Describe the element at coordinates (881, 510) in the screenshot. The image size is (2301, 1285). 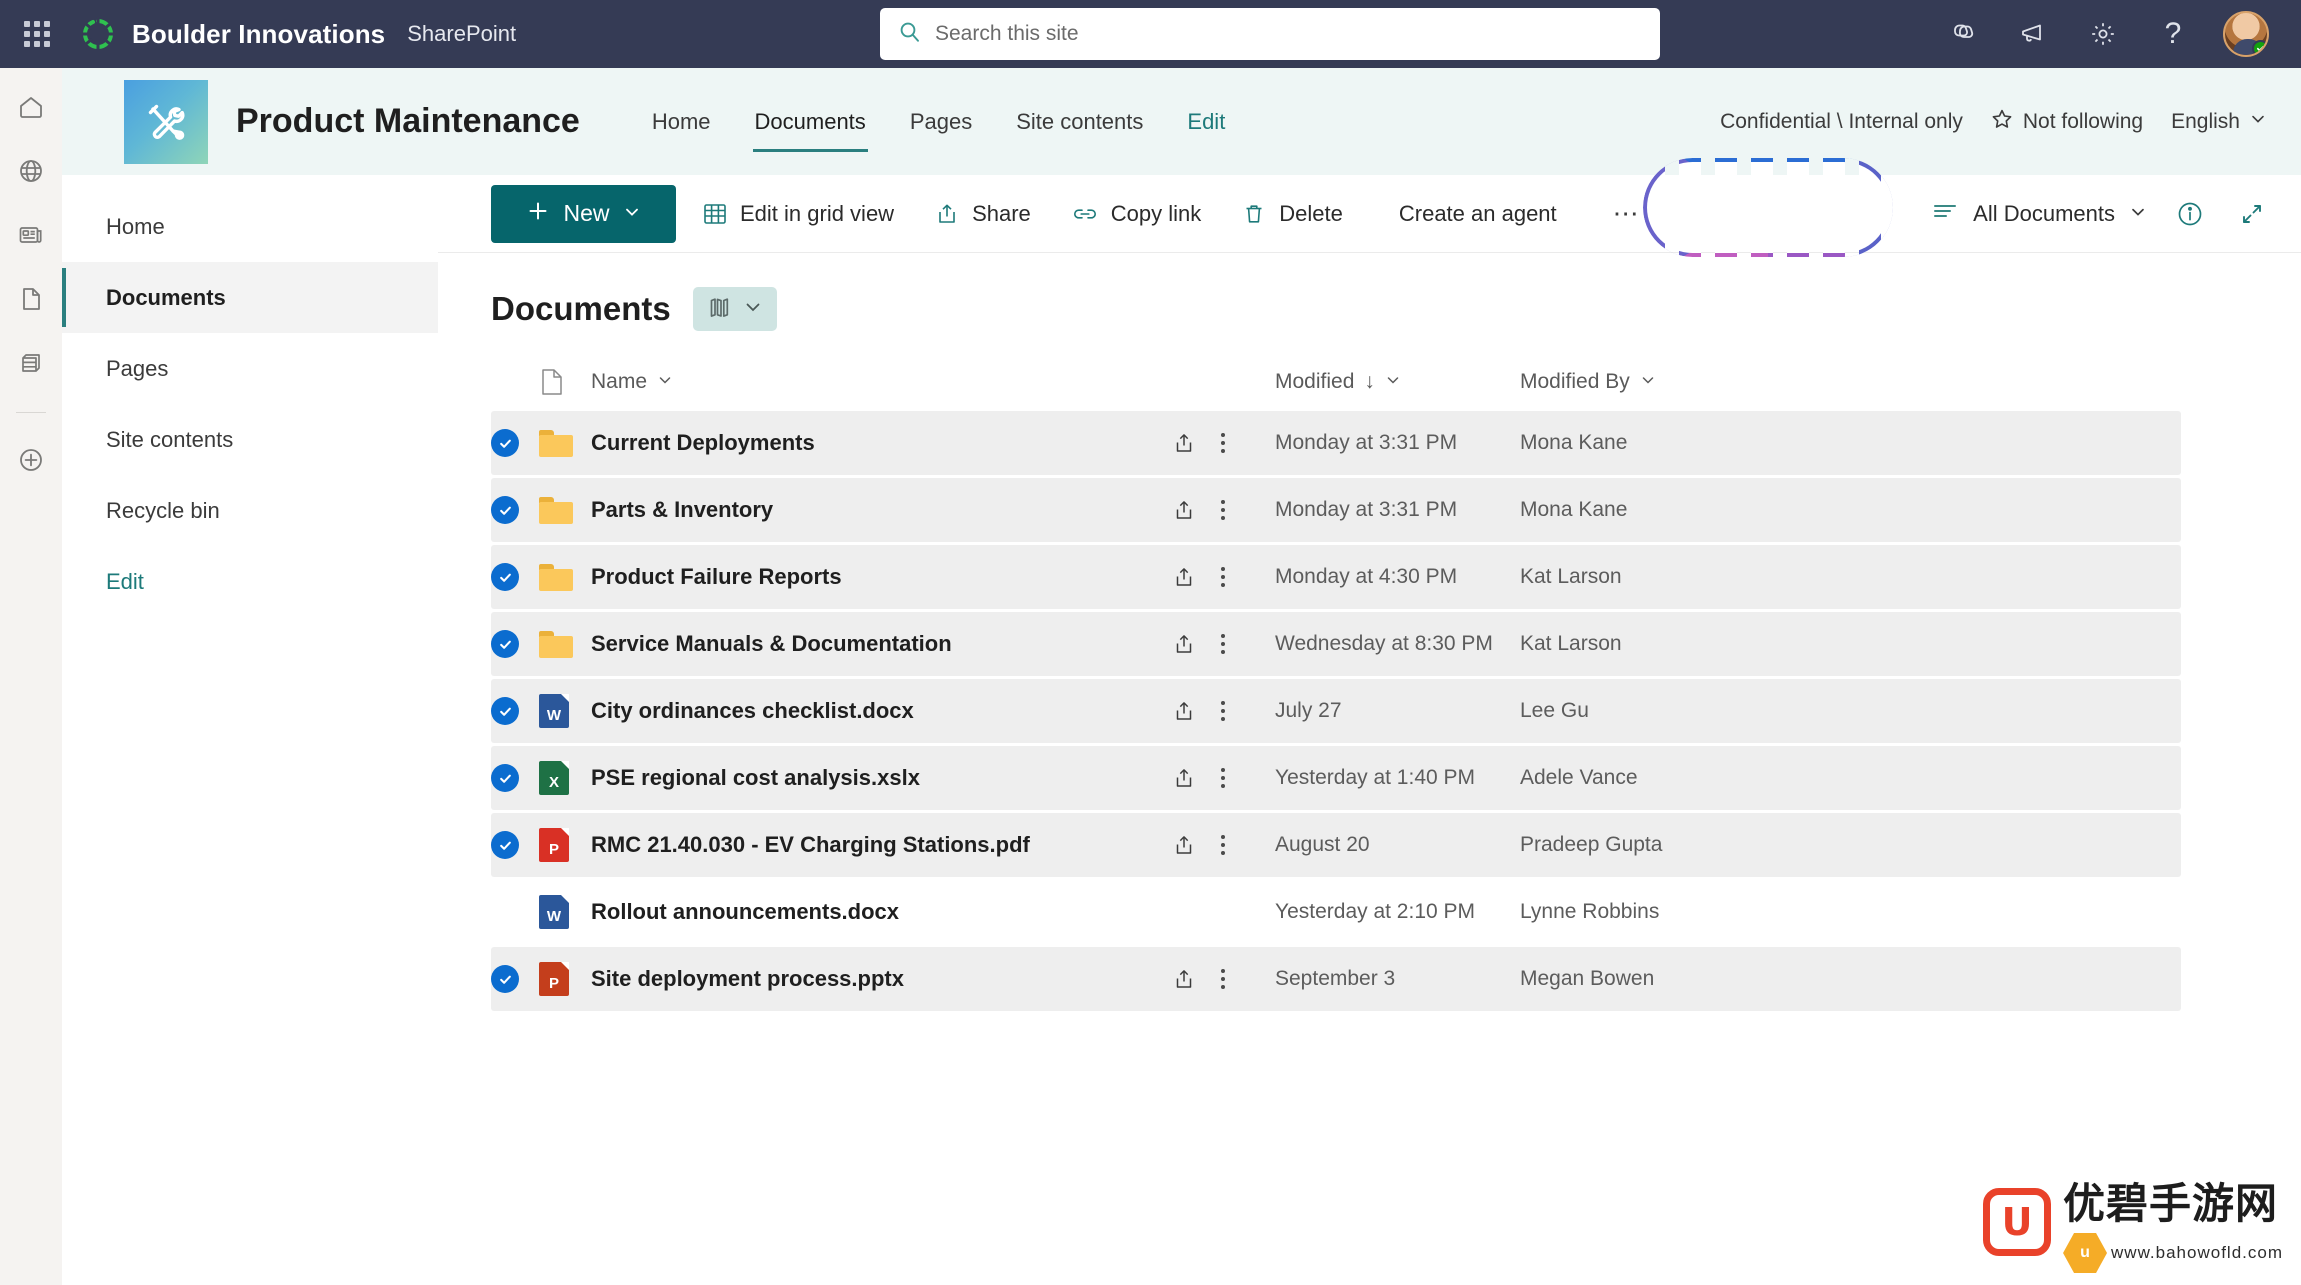
I see `row-name: Parts & Inventory` at that location.